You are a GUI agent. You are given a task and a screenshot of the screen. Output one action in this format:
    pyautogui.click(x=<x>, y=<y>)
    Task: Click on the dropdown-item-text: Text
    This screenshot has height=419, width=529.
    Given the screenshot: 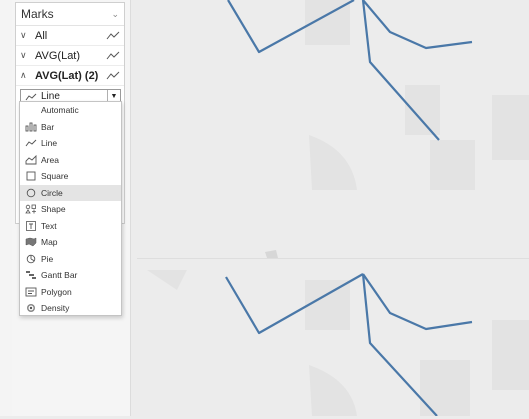 What is the action you would take?
    pyautogui.click(x=70, y=226)
    